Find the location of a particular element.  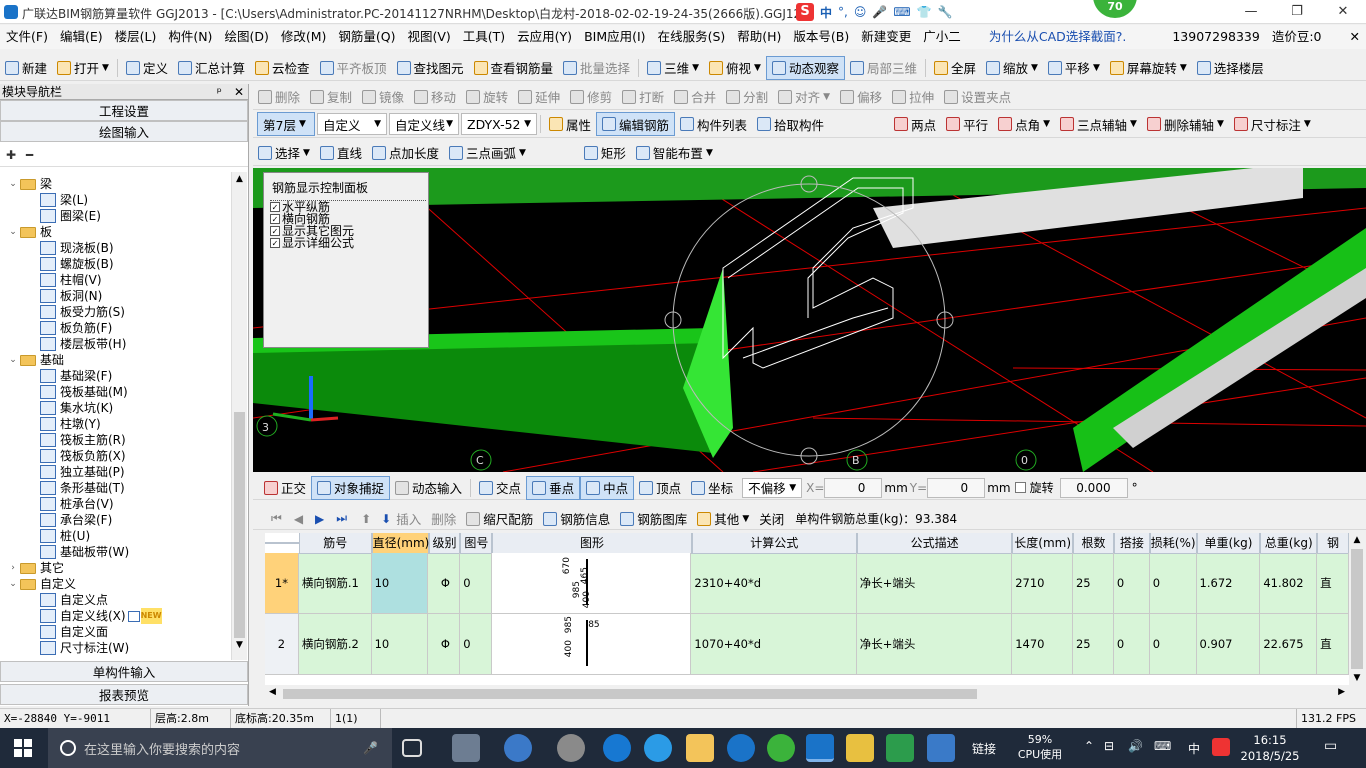

keyboard-tray-icon: ⌨ is located at coordinates (1162, 746).